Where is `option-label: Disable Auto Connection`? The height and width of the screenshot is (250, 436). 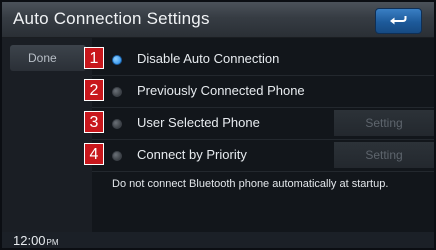
option-label: Disable Auto Connection is located at coordinates (208, 58).